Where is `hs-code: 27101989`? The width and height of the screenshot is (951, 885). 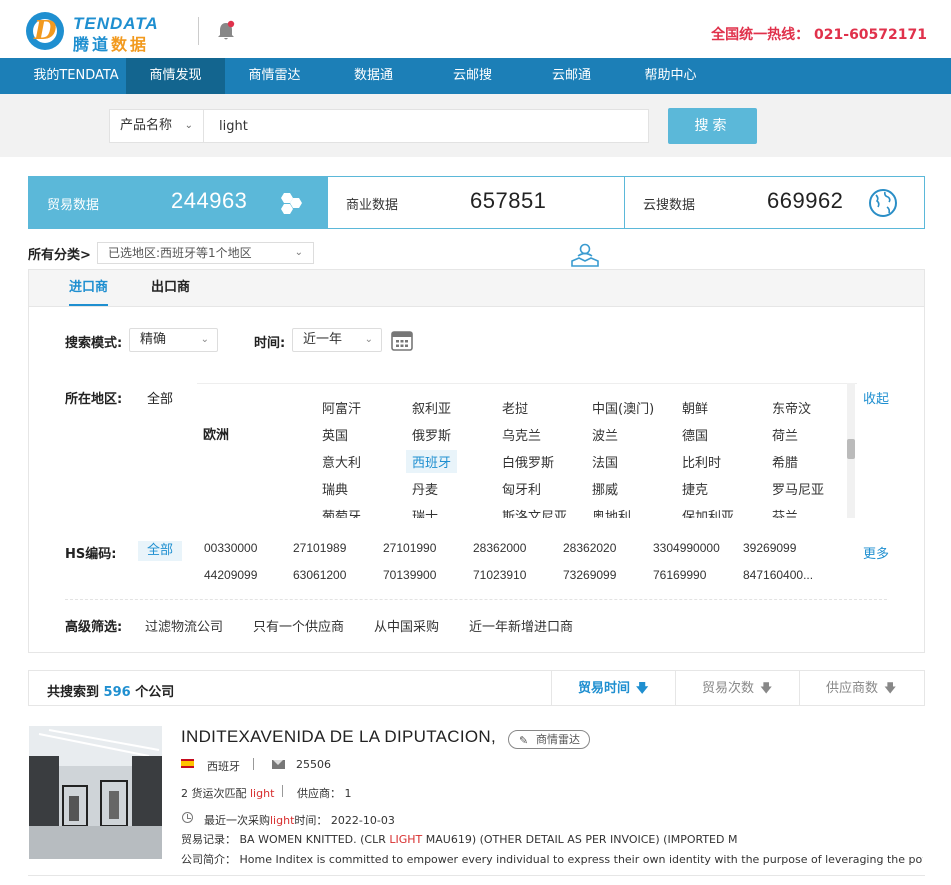 hs-code: 27101989 is located at coordinates (319, 548).